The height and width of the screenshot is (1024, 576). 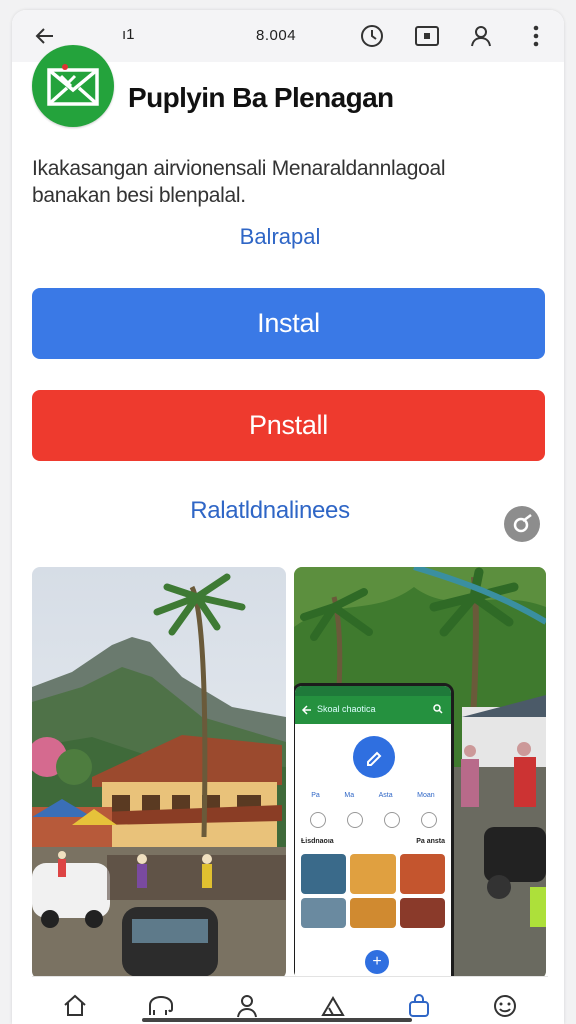 I want to click on back-arrow-icon, so click(x=44, y=36).